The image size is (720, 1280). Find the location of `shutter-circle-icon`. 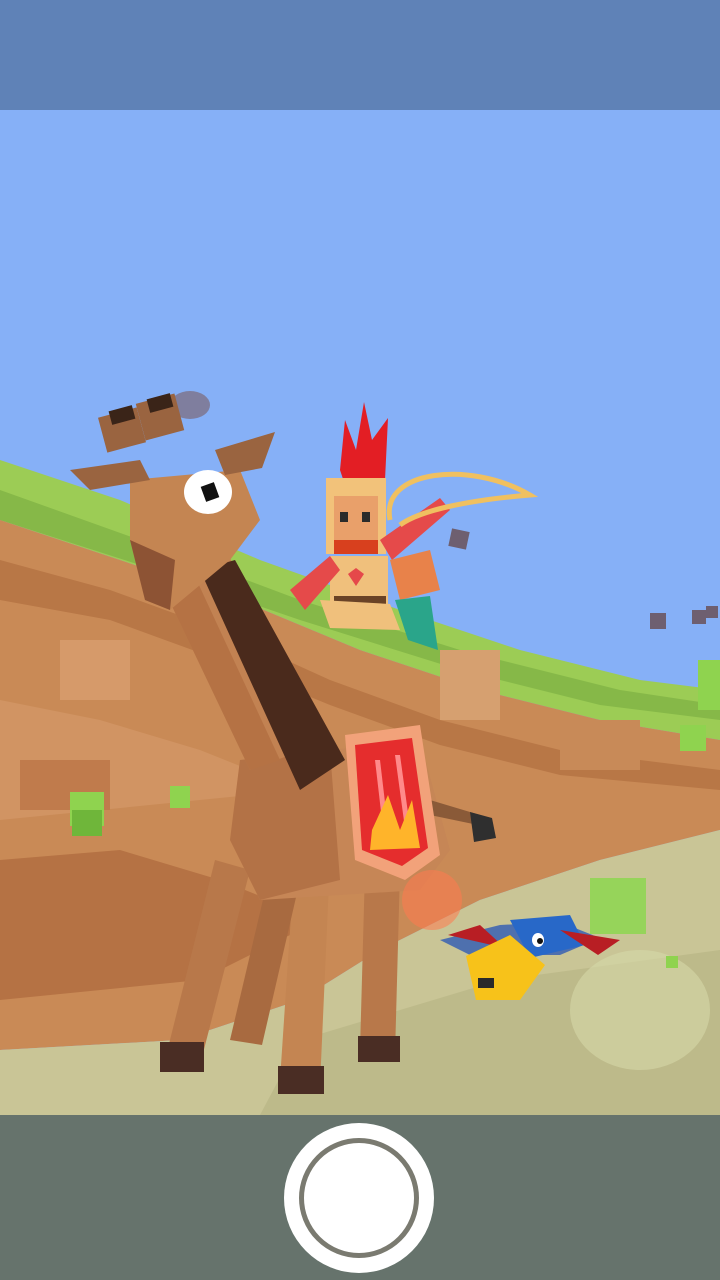

shutter-circle-icon is located at coordinates (359, 1198).